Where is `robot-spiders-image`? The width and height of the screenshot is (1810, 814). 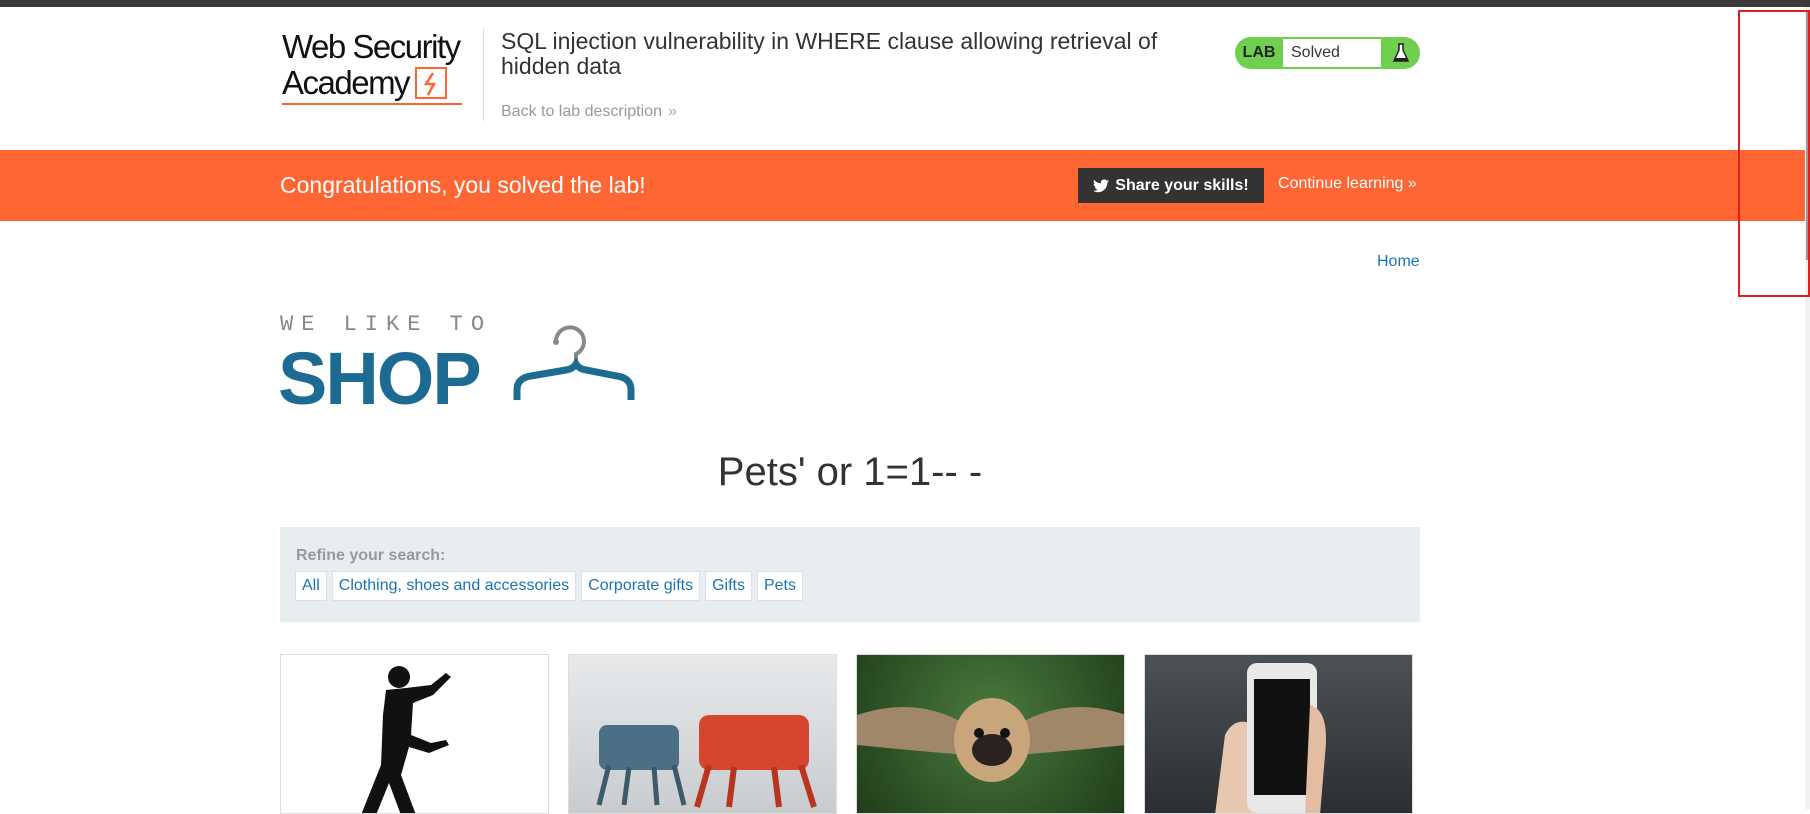 robot-spiders-image is located at coordinates (706, 761).